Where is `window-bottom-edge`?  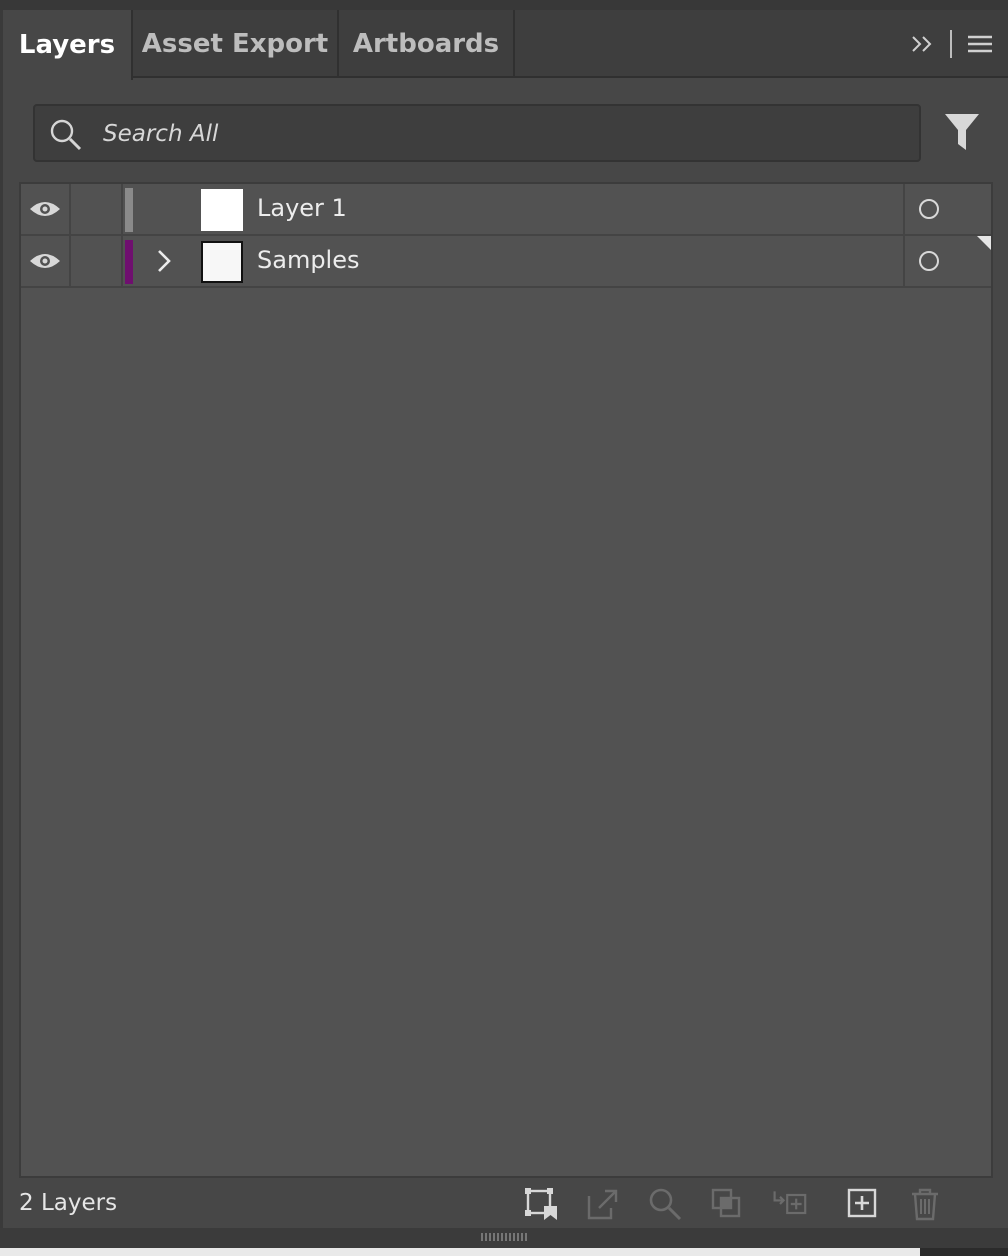 window-bottom-edge is located at coordinates (460, 1252).